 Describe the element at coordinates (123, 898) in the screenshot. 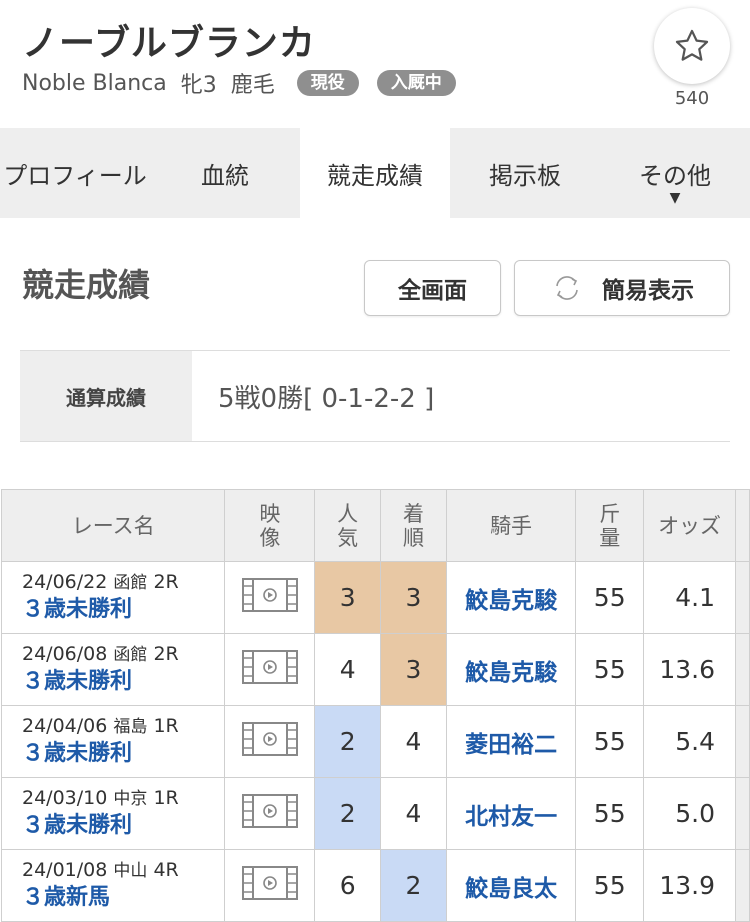

I see `race-name-link: ３歳新馬` at that location.